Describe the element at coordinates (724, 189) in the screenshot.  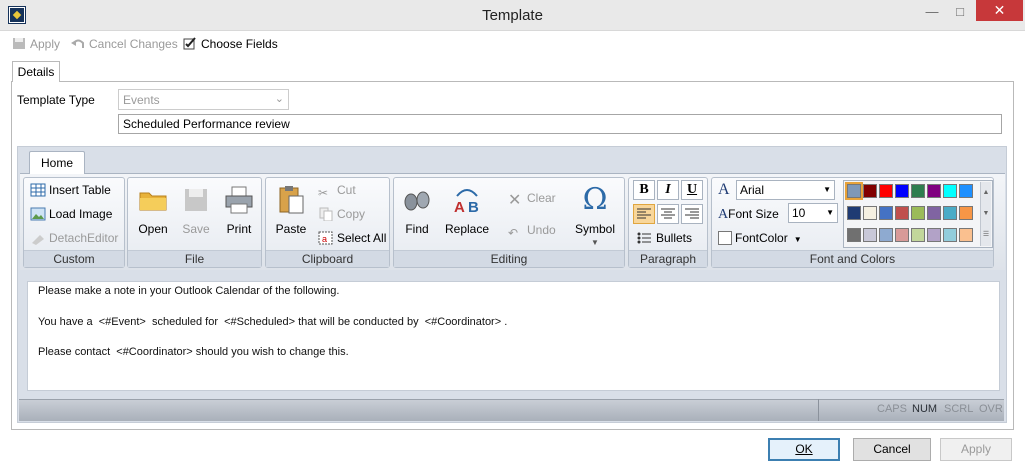
I see `font-icon: A` at that location.